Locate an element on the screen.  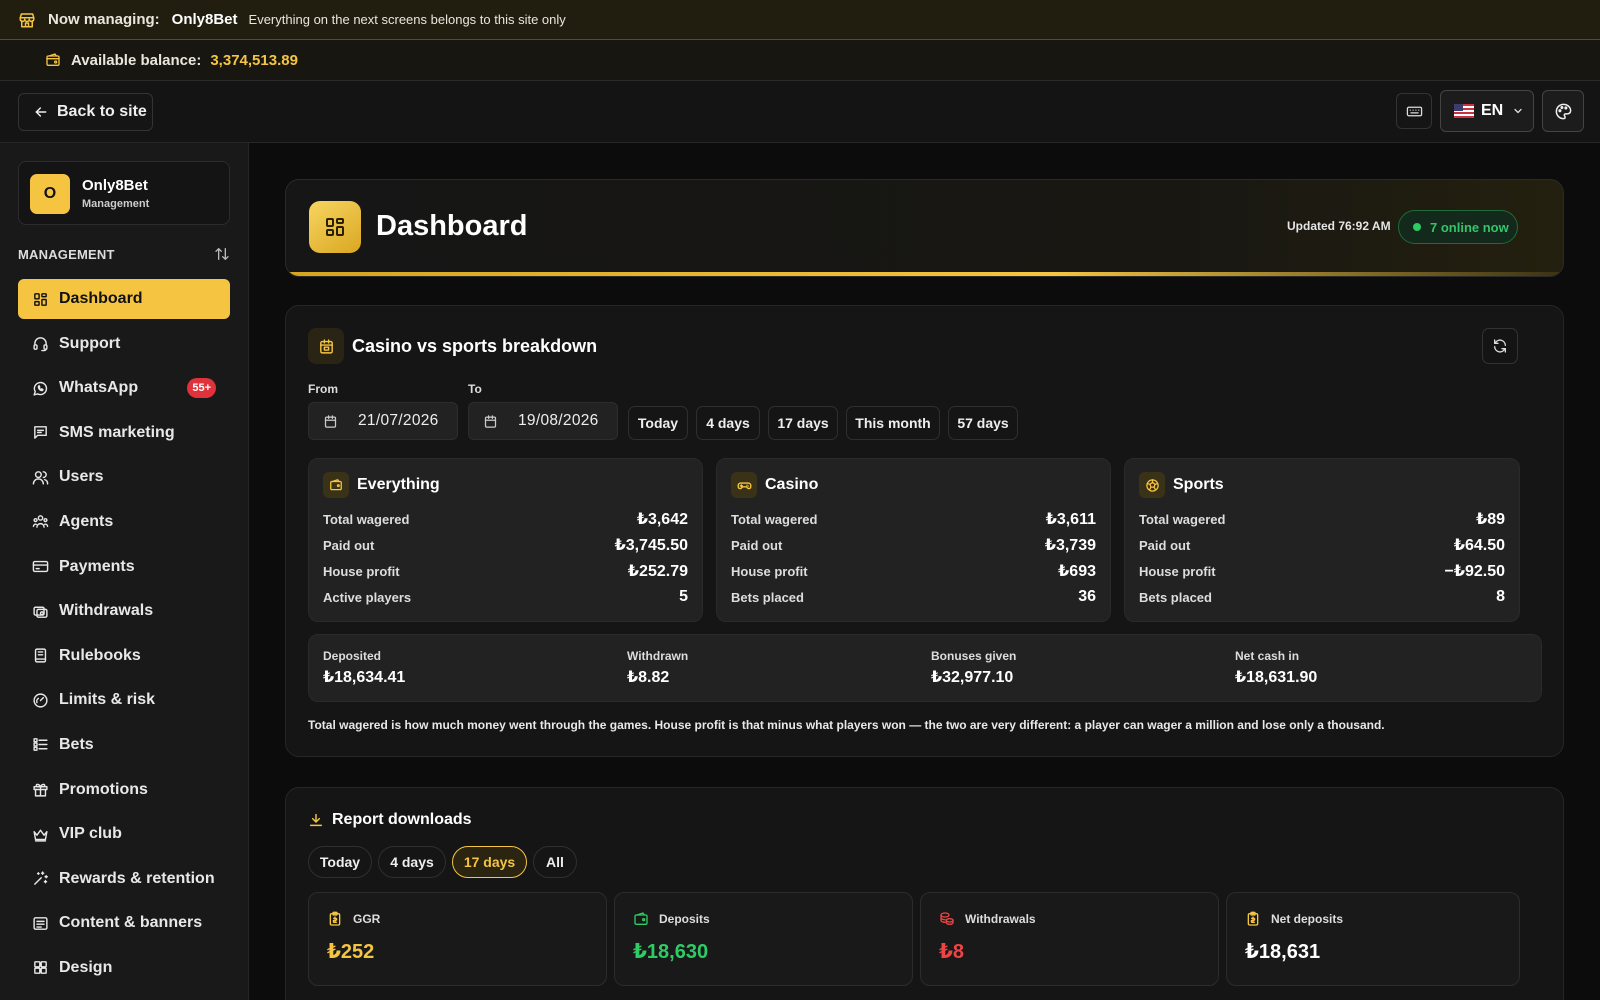
sidebar-item-rewards-retention: Rewards & retention is located at coordinates (124, 879).